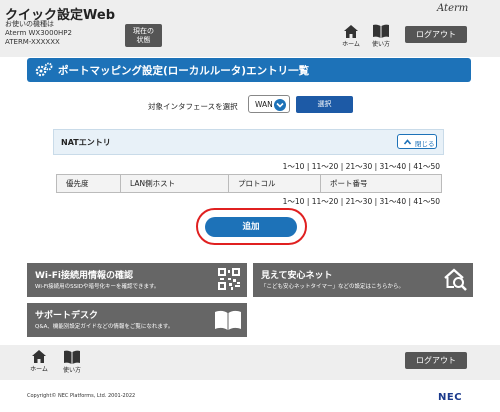 Image resolution: width=500 pixels, height=412 pixels. I want to click on page-title: ポートマッピング設定(ローカルルータ)エントリ一覧, so click(184, 71).